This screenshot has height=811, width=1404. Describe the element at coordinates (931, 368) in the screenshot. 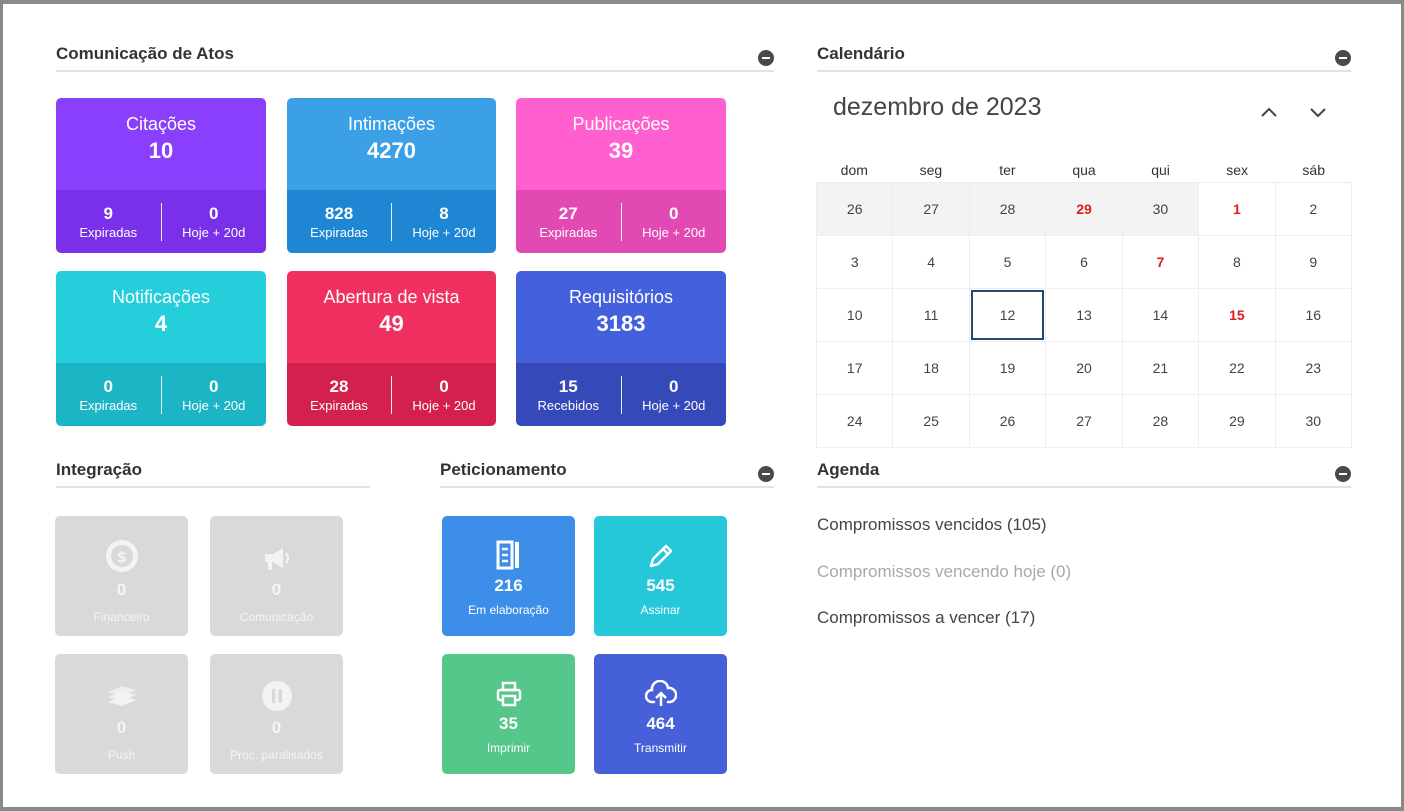

I see `calendar-day: 18` at that location.